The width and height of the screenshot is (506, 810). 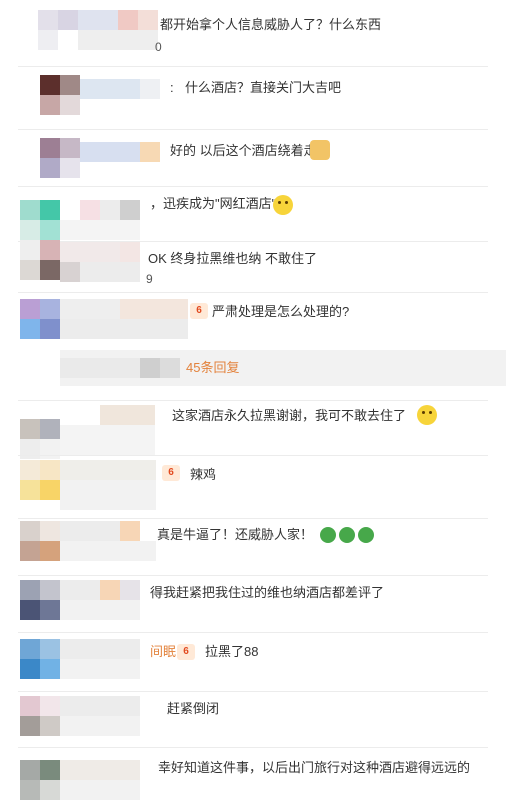 What do you see at coordinates (320, 150) in the screenshot?
I see `clap-emoji-icon` at bounding box center [320, 150].